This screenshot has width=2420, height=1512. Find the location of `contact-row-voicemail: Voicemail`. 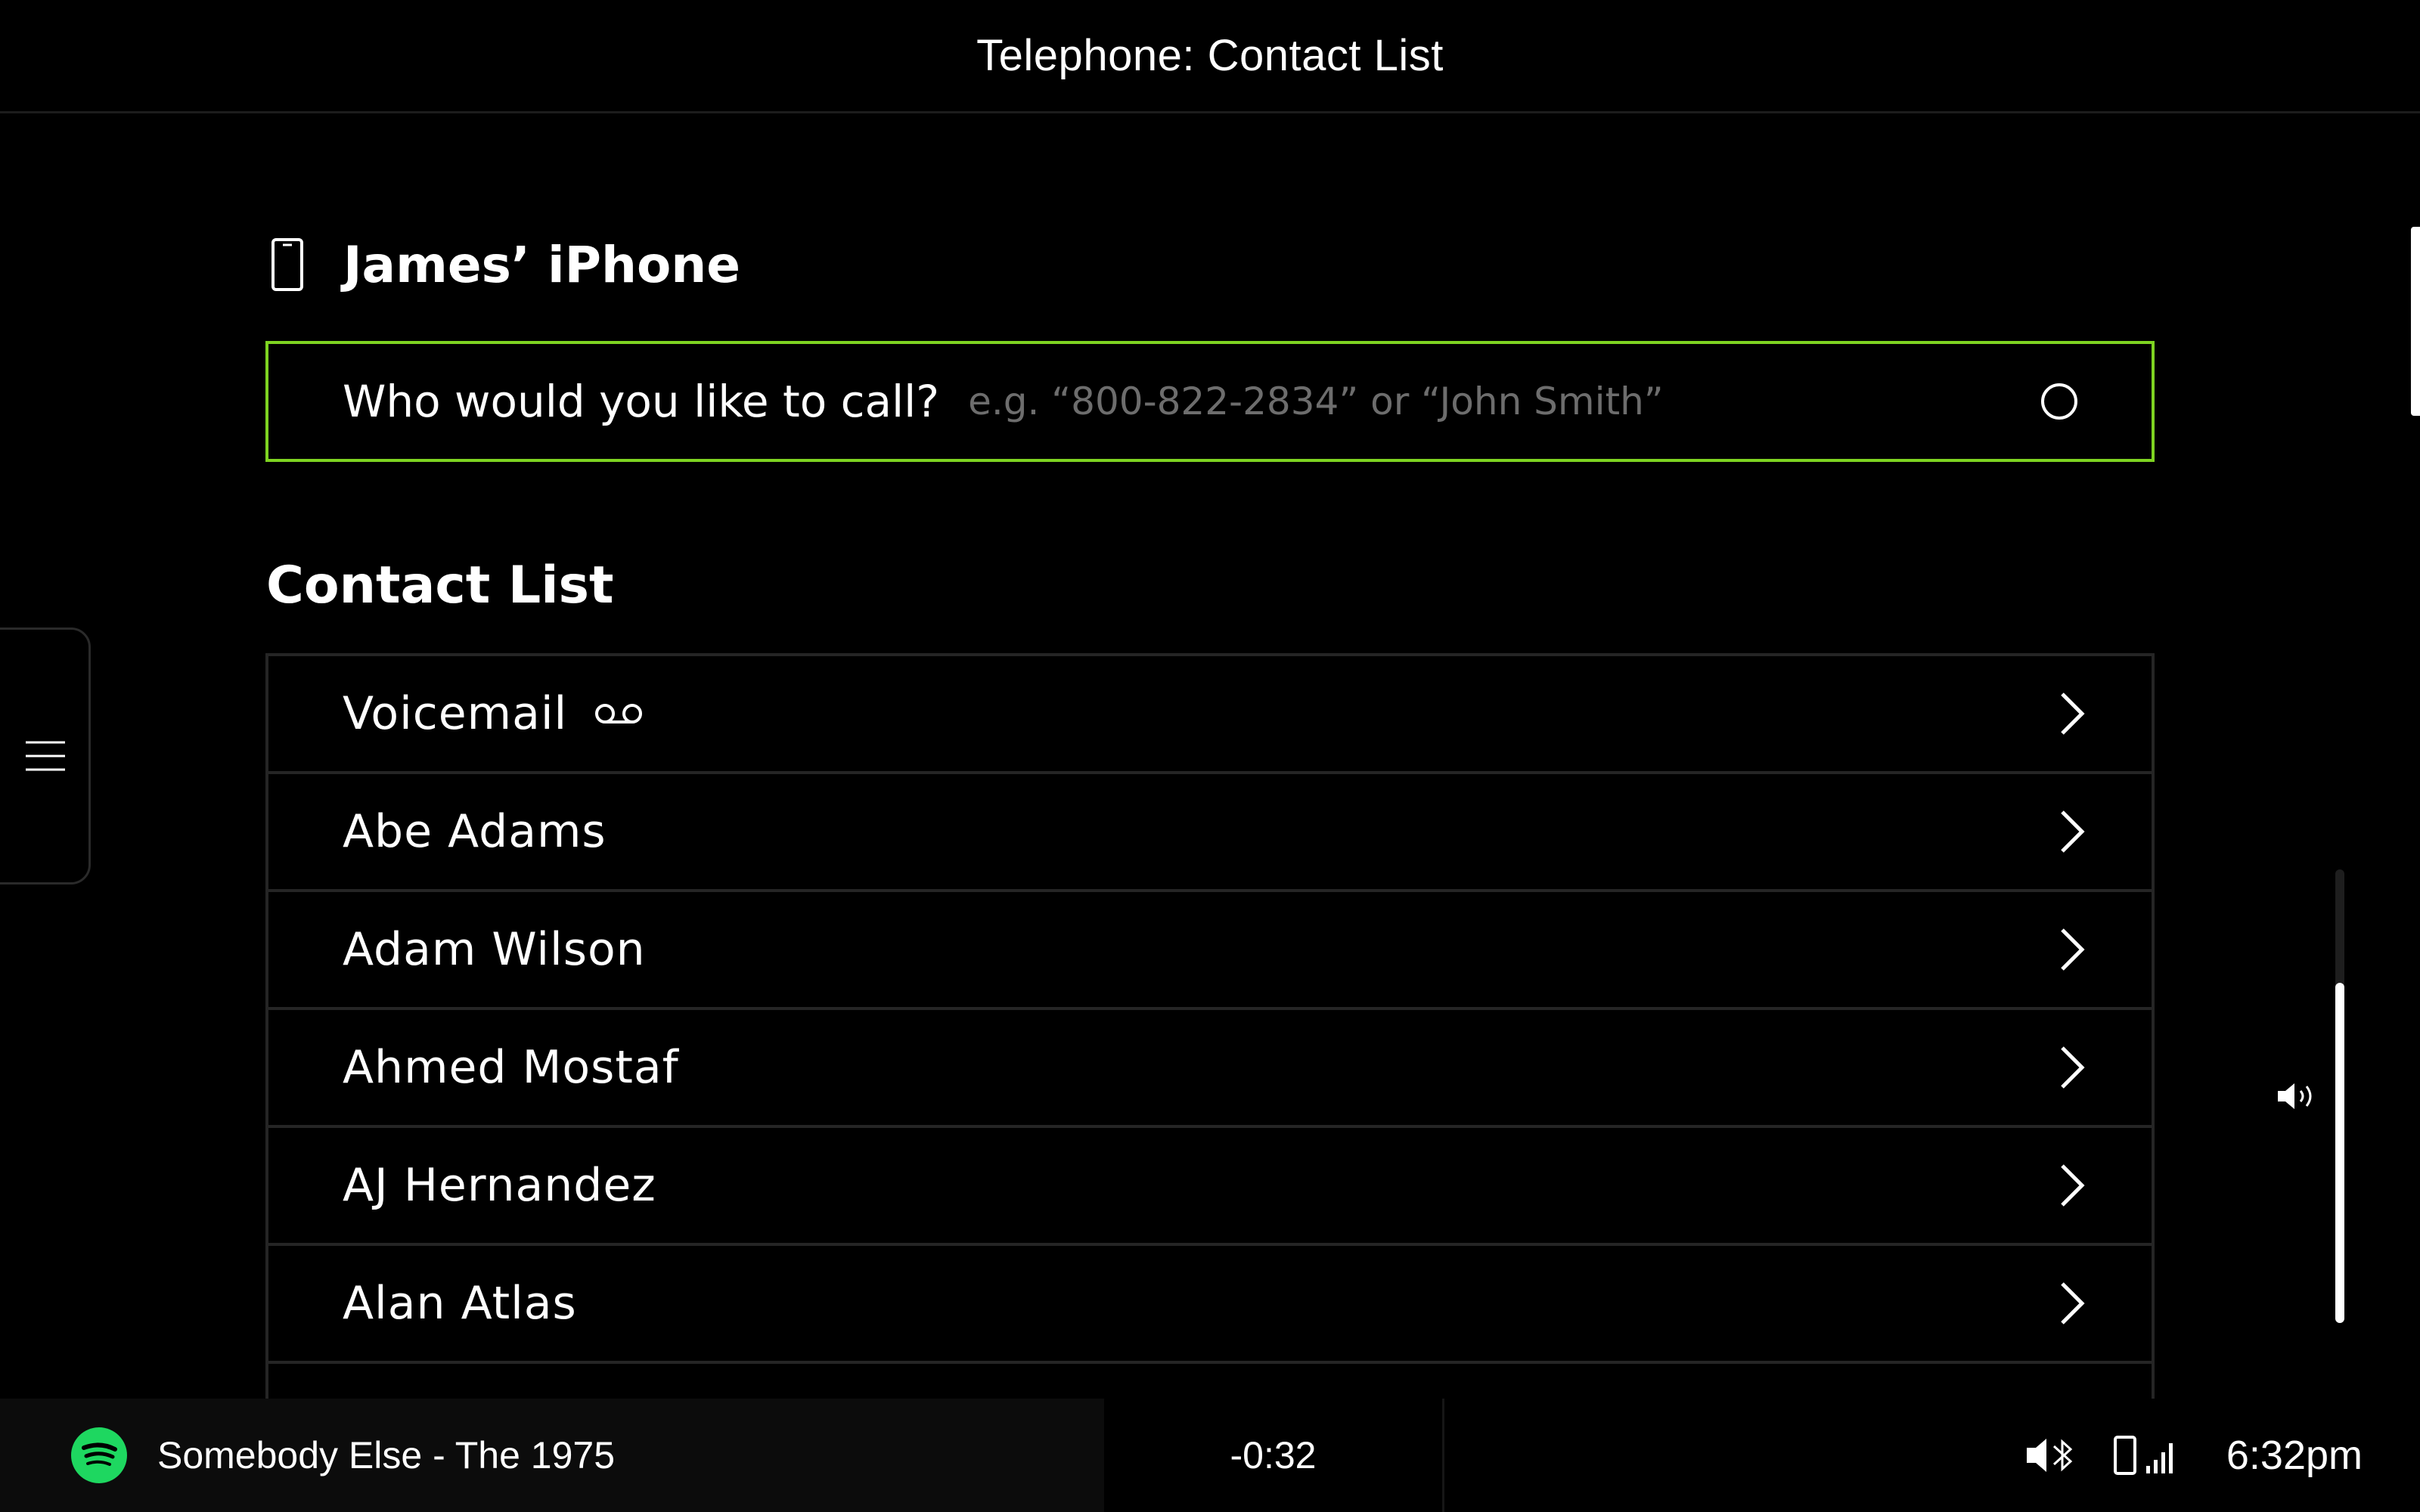

contact-row-voicemail: Voicemail is located at coordinates (1210, 715).